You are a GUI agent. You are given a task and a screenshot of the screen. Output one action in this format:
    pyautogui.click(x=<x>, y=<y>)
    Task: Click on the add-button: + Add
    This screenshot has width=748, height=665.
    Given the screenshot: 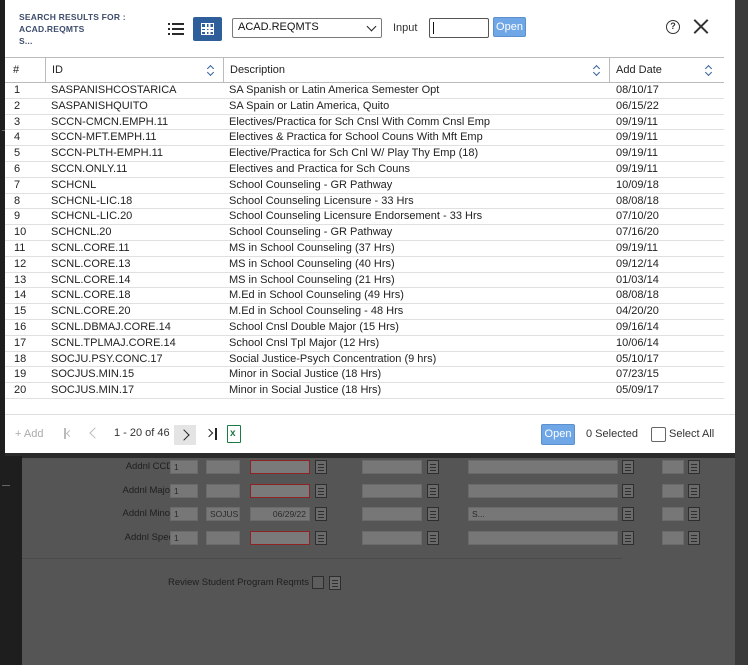 What is the action you would take?
    pyautogui.click(x=29, y=434)
    